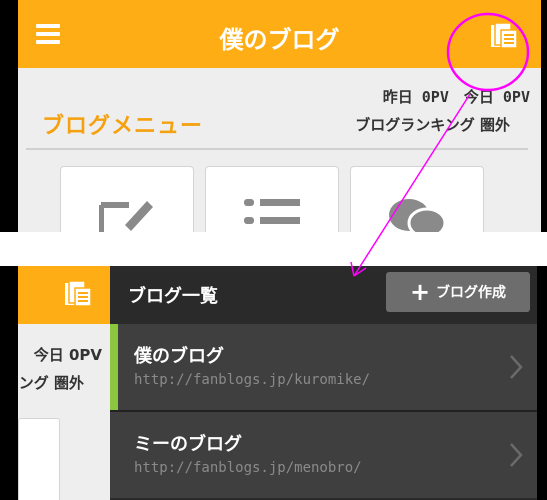  I want to click on menu-tile-write, so click(127, 199).